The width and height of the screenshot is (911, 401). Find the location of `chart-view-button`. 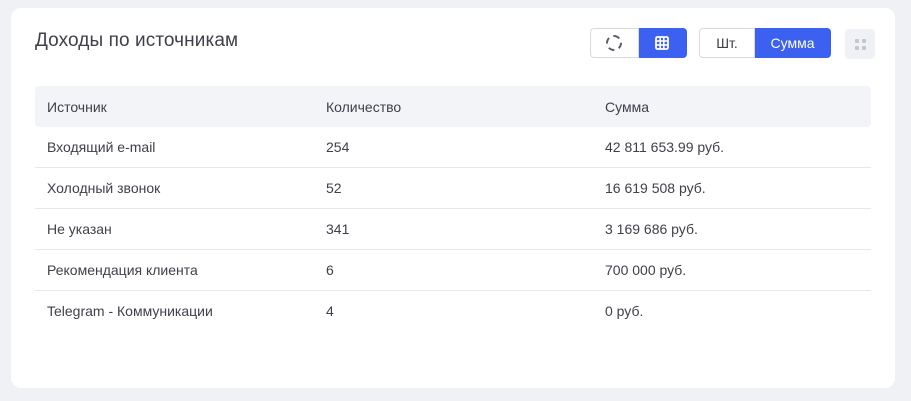

chart-view-button is located at coordinates (614, 43).